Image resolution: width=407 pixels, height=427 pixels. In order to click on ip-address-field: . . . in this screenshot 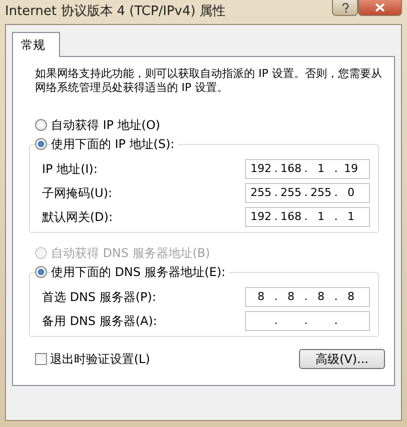, I will do `click(307, 321)`.